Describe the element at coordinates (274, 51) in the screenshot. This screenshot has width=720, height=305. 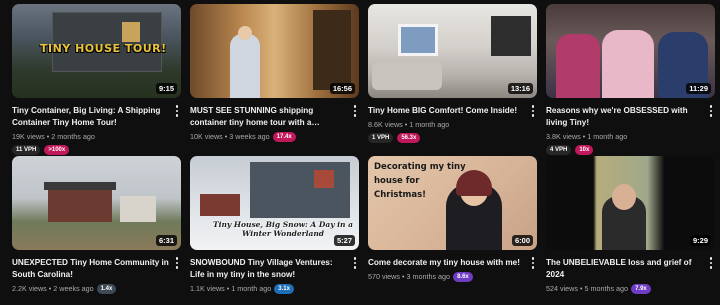
I see `video-thumbnail: 16:56` at that location.